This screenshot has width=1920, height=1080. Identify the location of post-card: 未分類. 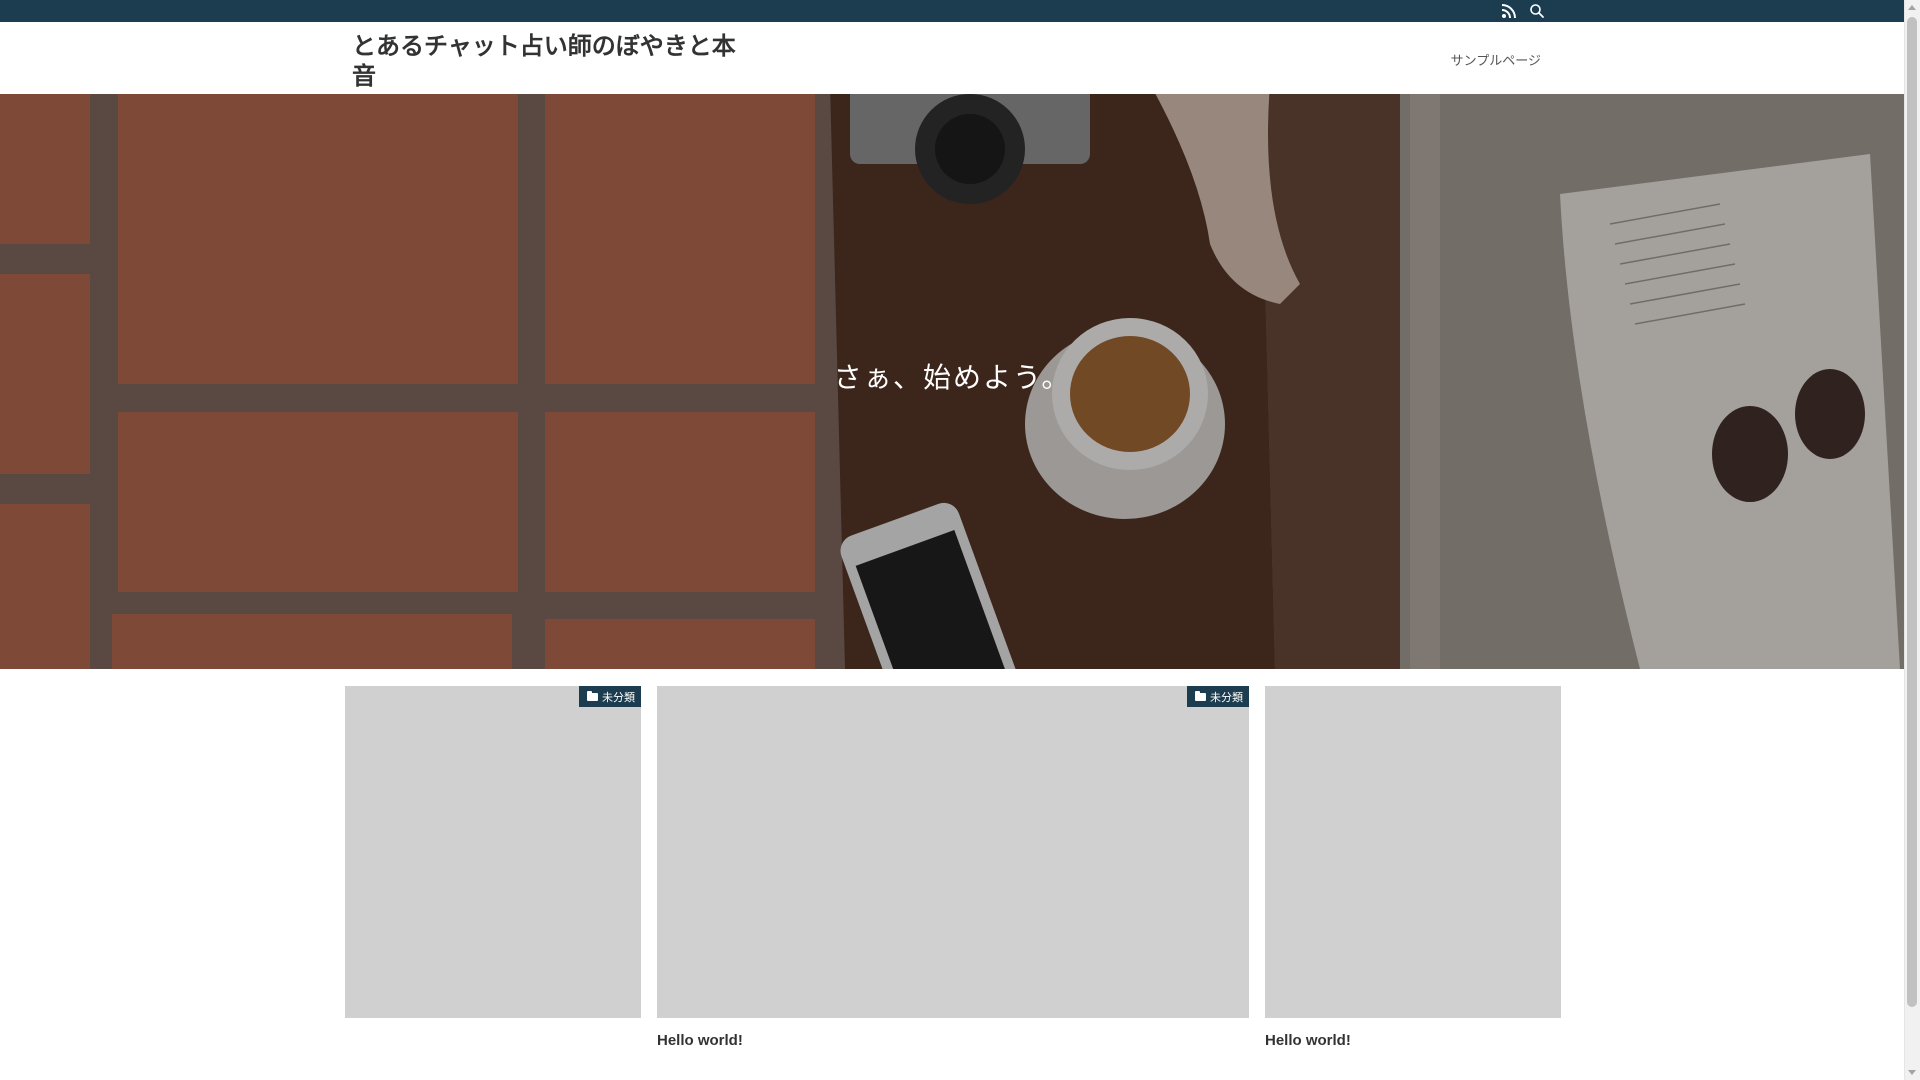
(493, 859).